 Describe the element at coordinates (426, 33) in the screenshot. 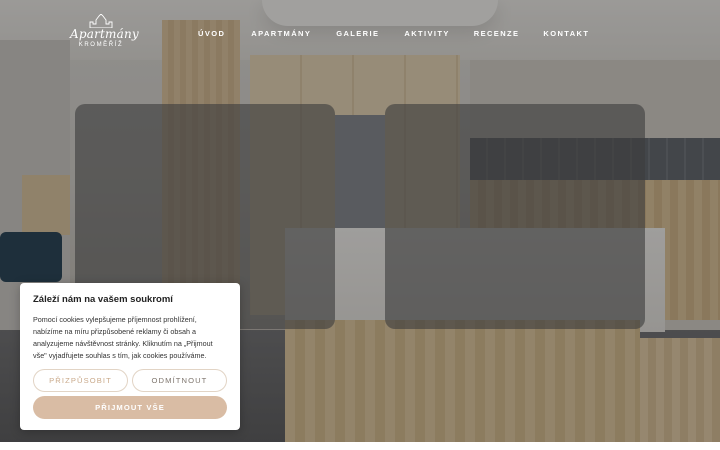

I see `nav-item-aktivity: AKTIVITY` at that location.